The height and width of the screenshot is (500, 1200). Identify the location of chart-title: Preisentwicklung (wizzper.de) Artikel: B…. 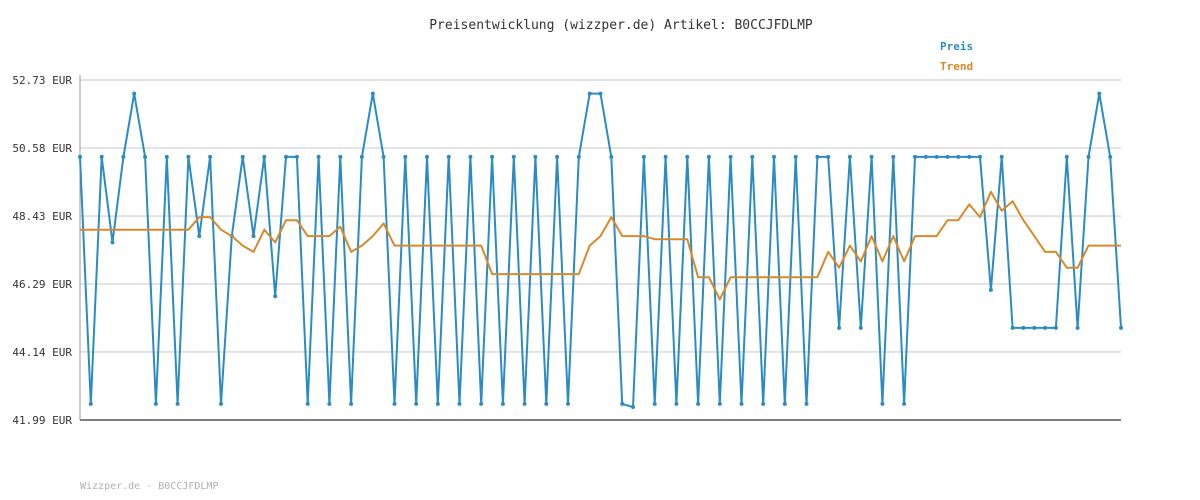
(621, 25).